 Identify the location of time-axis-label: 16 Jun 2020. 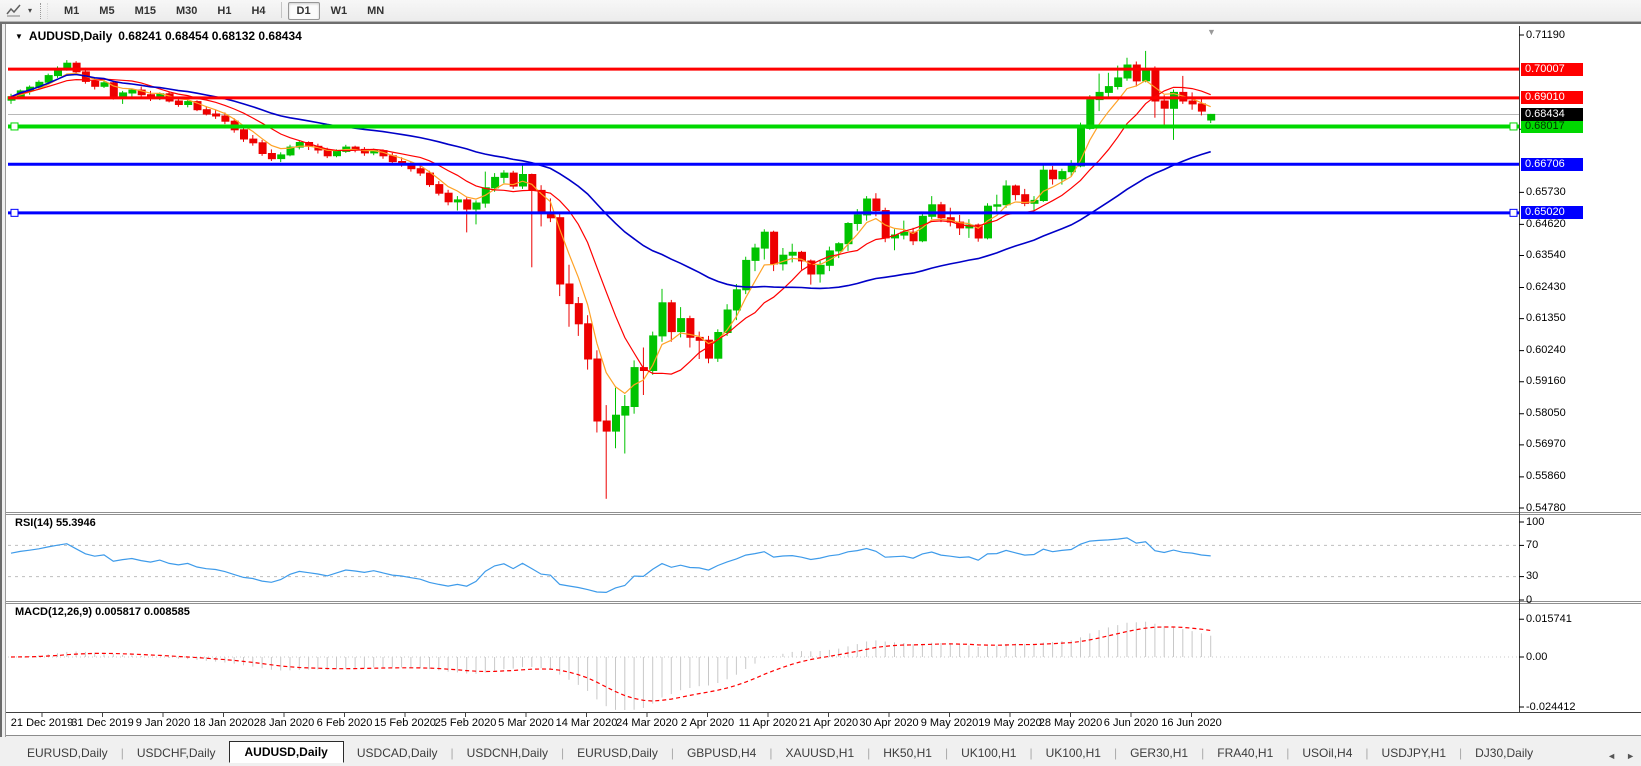
(1191, 723).